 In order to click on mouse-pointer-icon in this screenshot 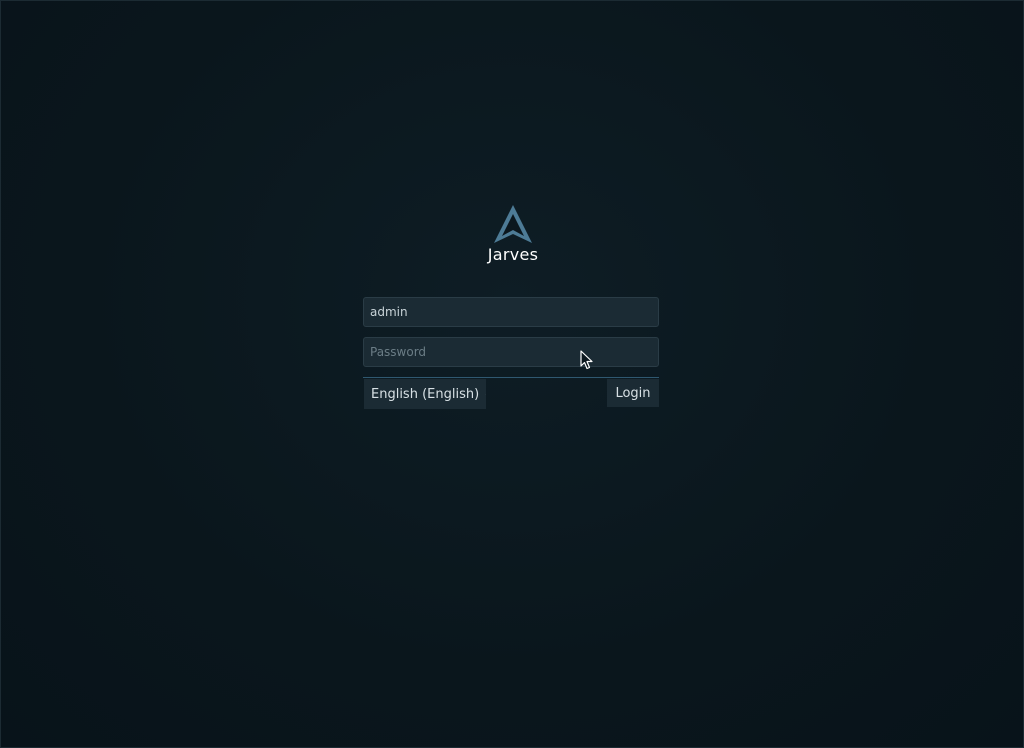, I will do `click(586, 360)`.